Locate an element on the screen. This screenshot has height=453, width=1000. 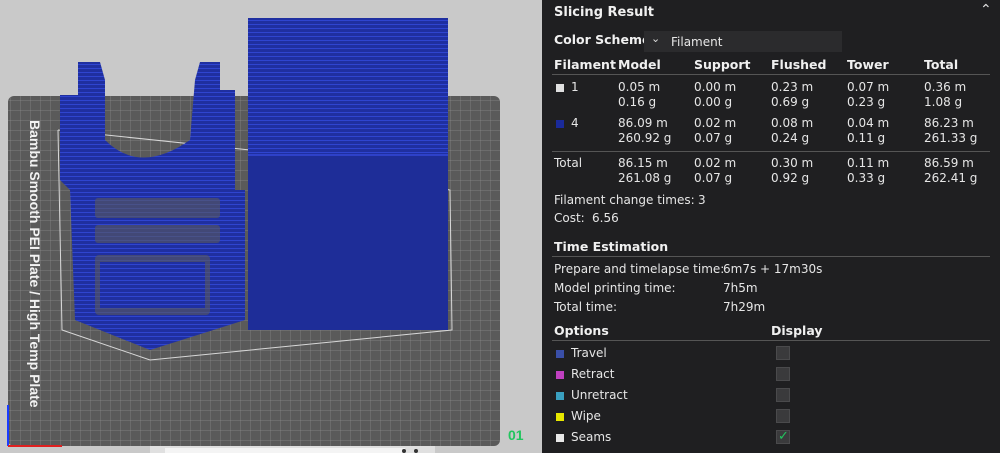
filament-id: 1 is located at coordinates (575, 87).